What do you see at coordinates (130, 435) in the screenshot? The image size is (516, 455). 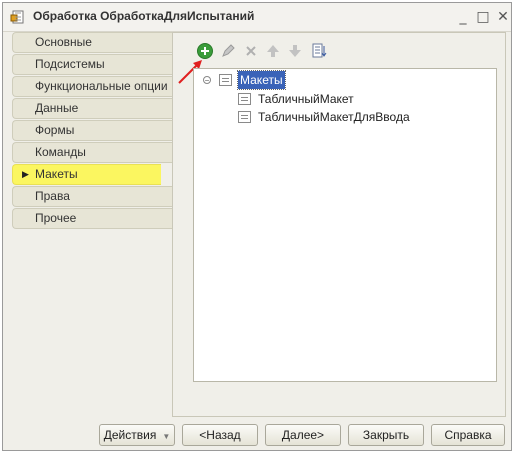 I see `actions-label: Действия` at bounding box center [130, 435].